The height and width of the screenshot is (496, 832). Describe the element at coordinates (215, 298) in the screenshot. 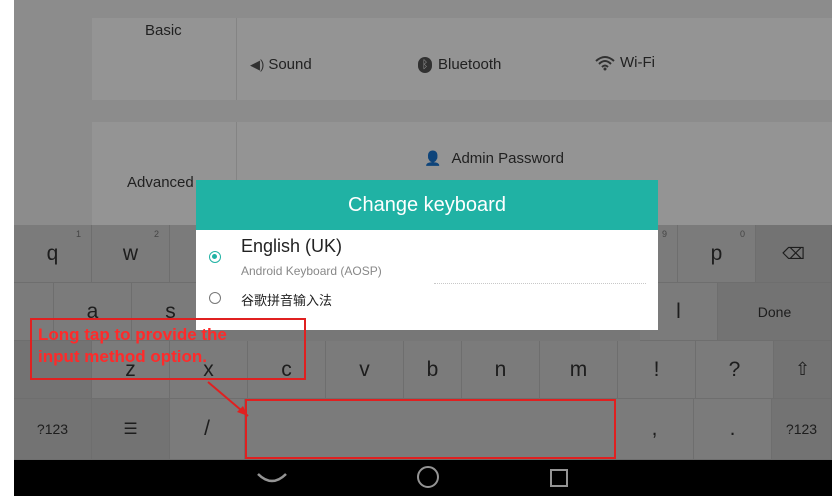

I see `radio-unselected-icon` at that location.